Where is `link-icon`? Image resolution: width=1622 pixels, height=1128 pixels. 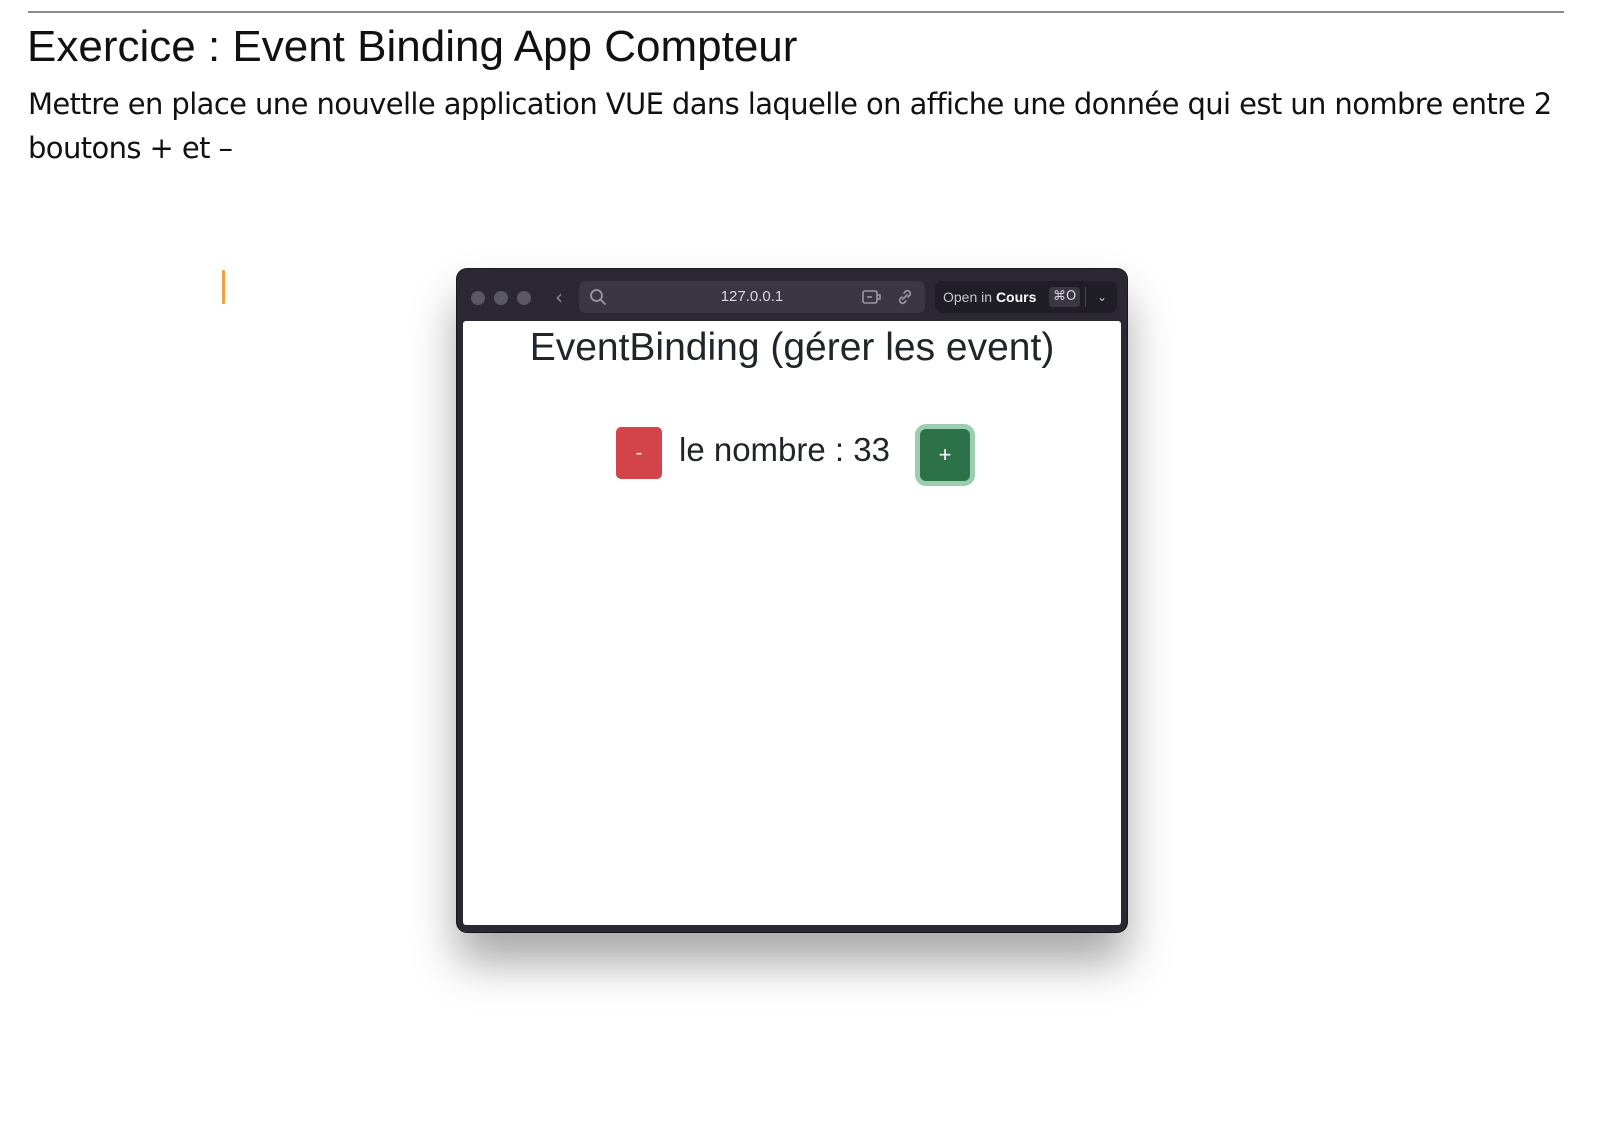 link-icon is located at coordinates (905, 297).